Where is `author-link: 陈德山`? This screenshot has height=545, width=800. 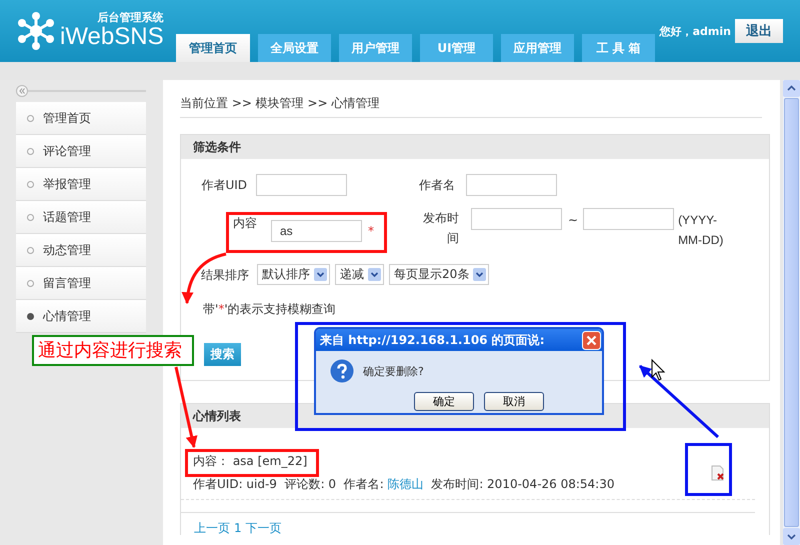
author-link: 陈德山 is located at coordinates (406, 484).